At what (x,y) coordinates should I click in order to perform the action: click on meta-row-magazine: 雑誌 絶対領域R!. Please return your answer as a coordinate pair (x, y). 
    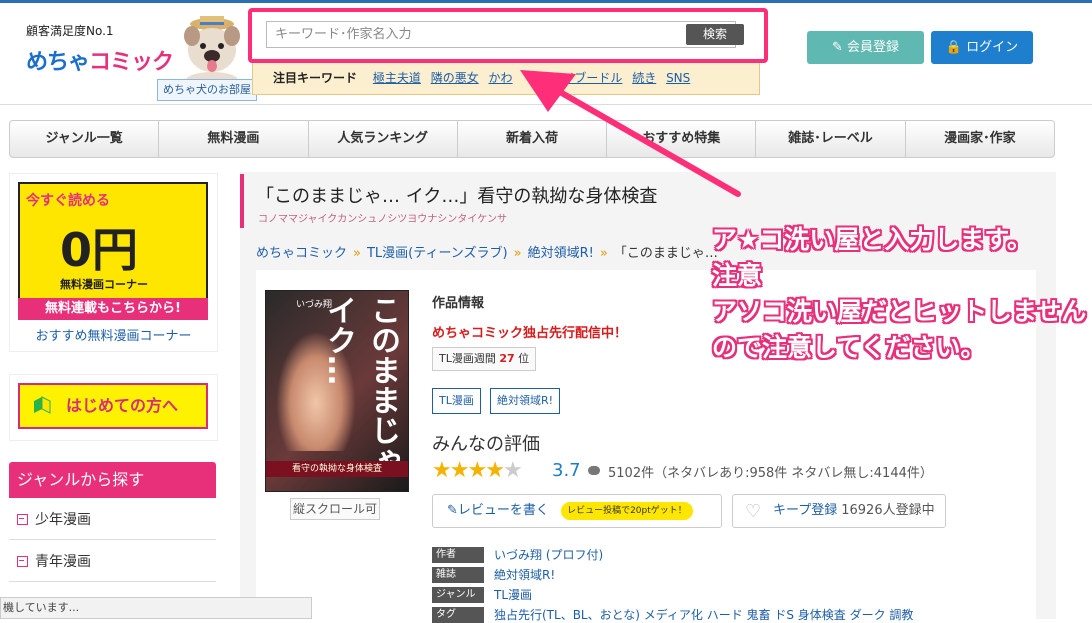
    Looking at the image, I should click on (493, 575).